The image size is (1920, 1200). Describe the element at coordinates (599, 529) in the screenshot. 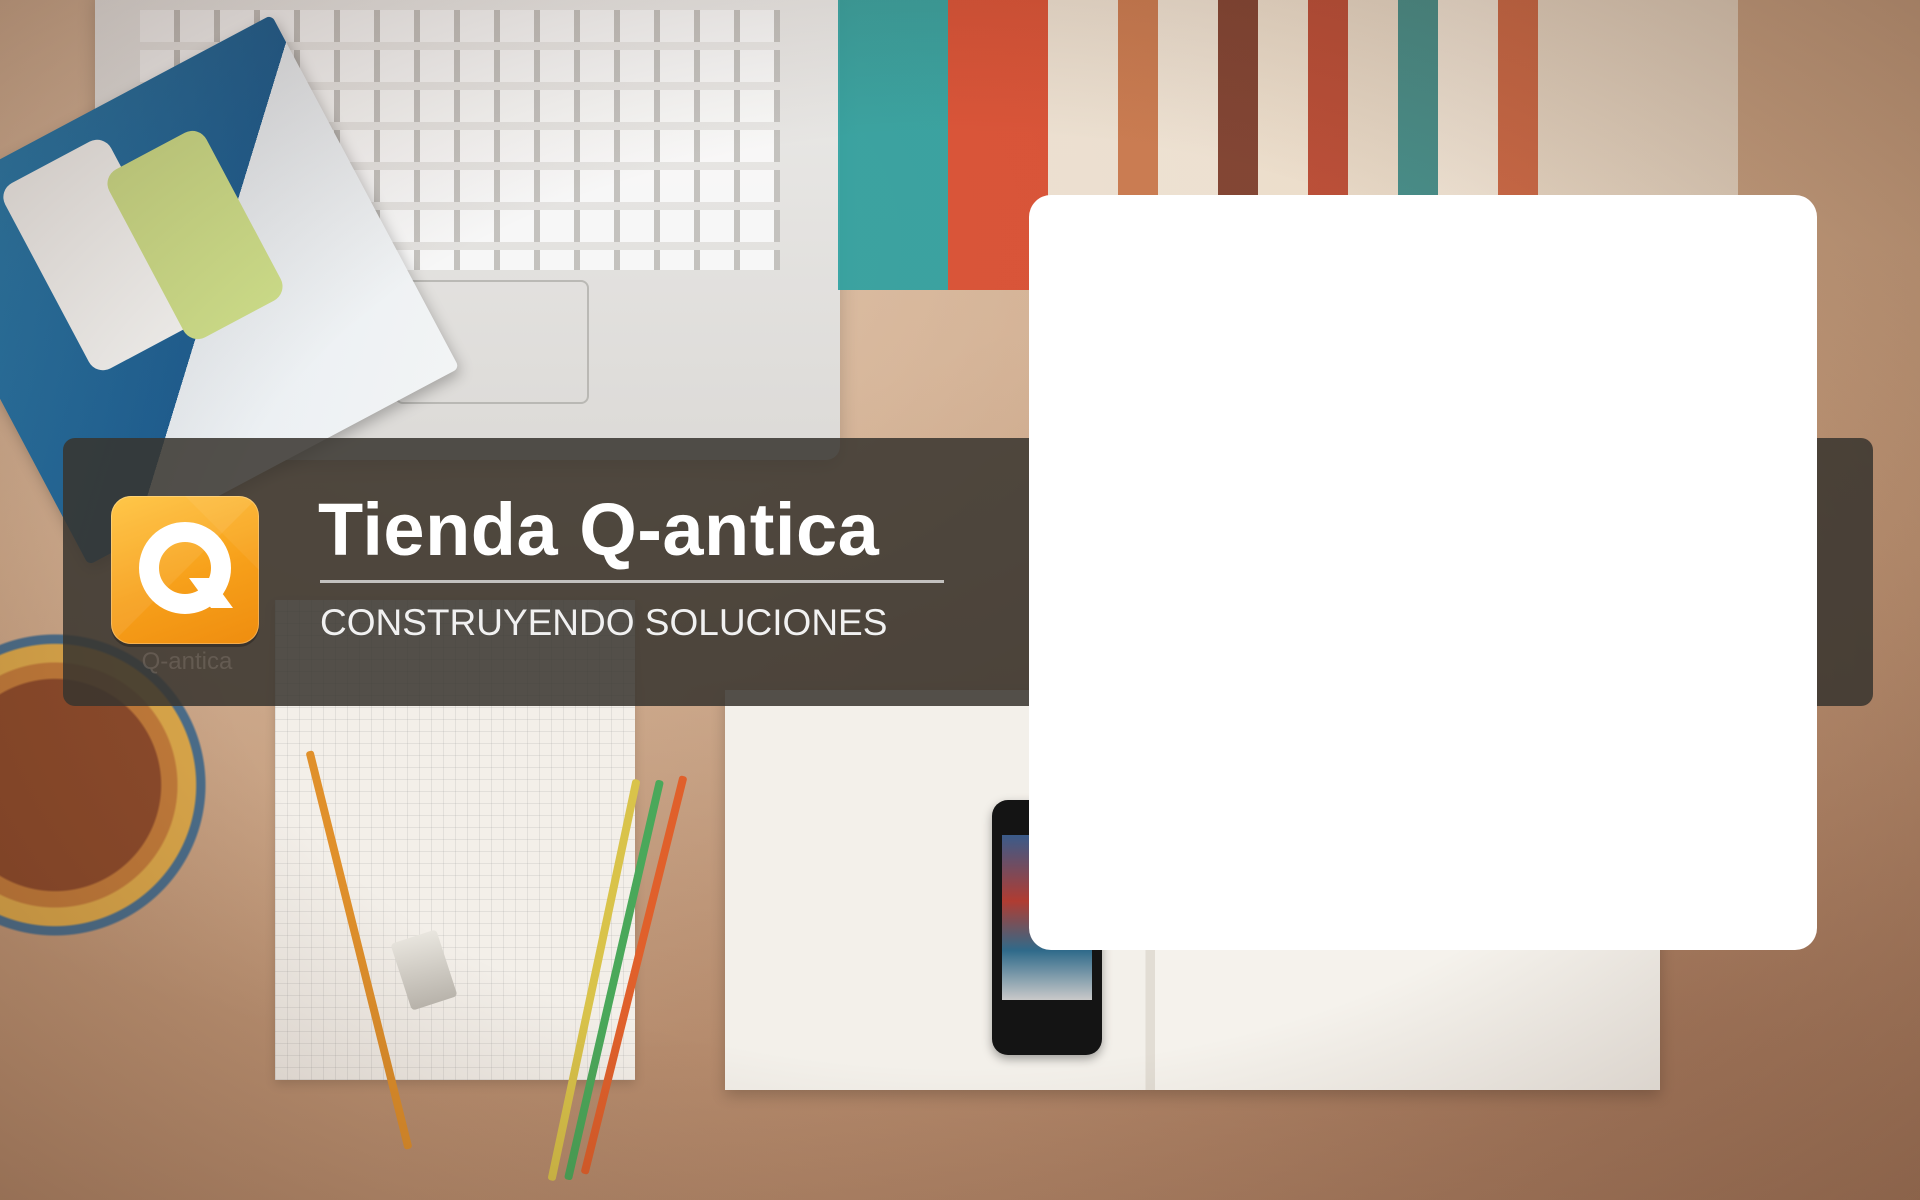

I see `site-title: Tienda Q-antica` at that location.